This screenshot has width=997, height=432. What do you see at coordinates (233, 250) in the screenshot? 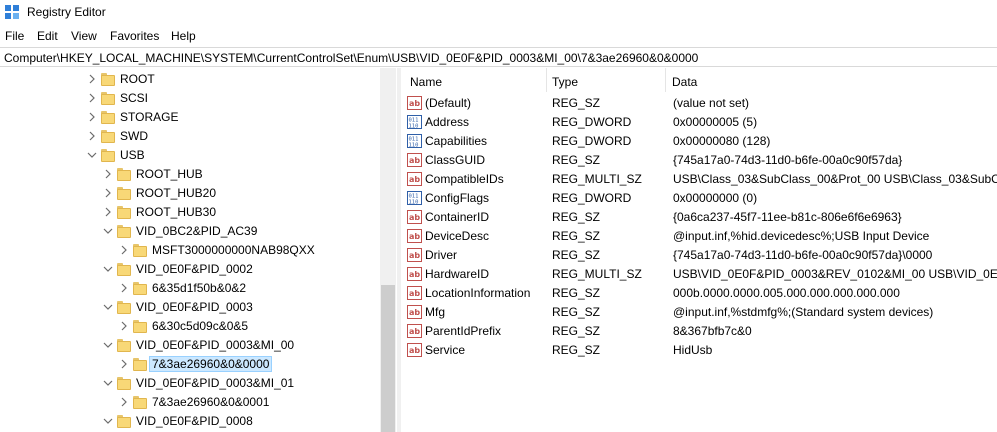
I see `tree-node-label: MSFT3000000000NAB98QXX` at bounding box center [233, 250].